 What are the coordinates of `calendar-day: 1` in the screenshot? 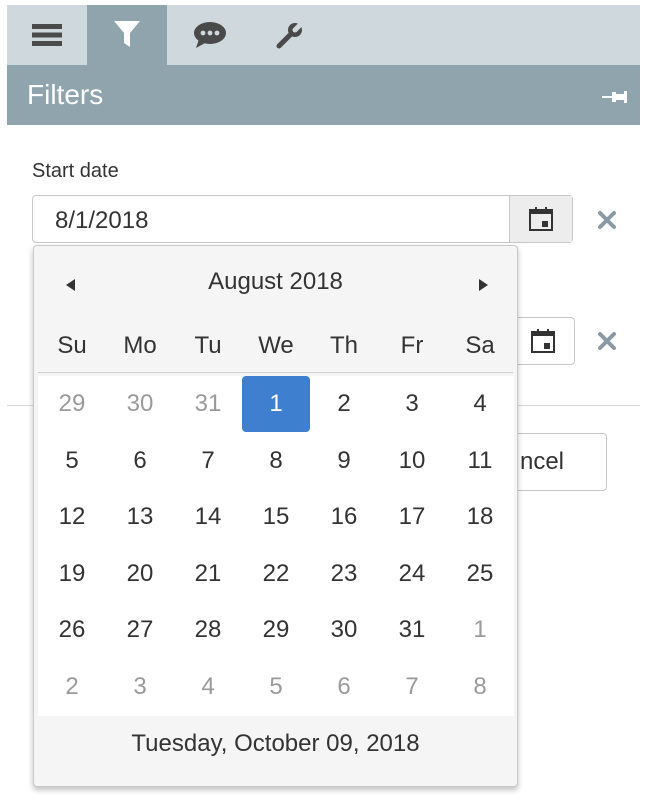 It's located at (480, 630).